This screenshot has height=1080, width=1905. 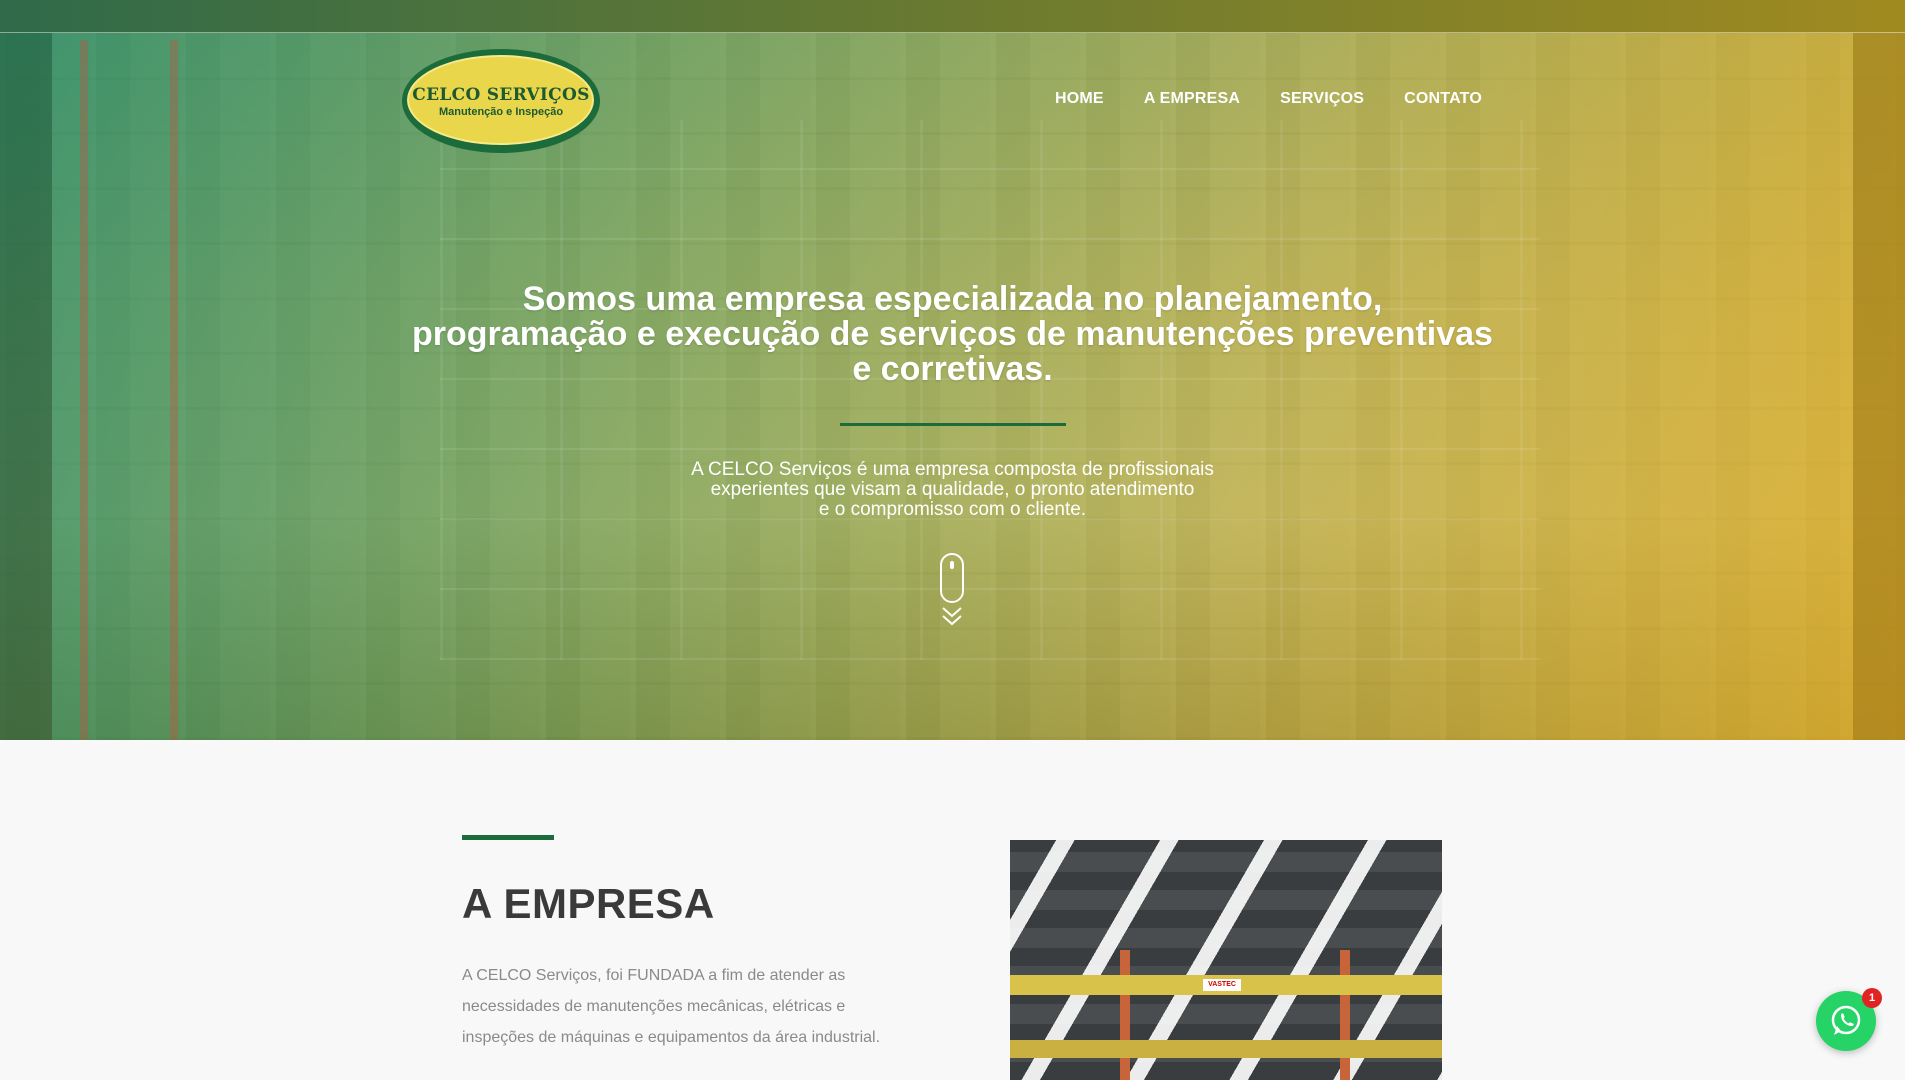 I want to click on section-title: A EMPRESA, so click(x=588, y=903).